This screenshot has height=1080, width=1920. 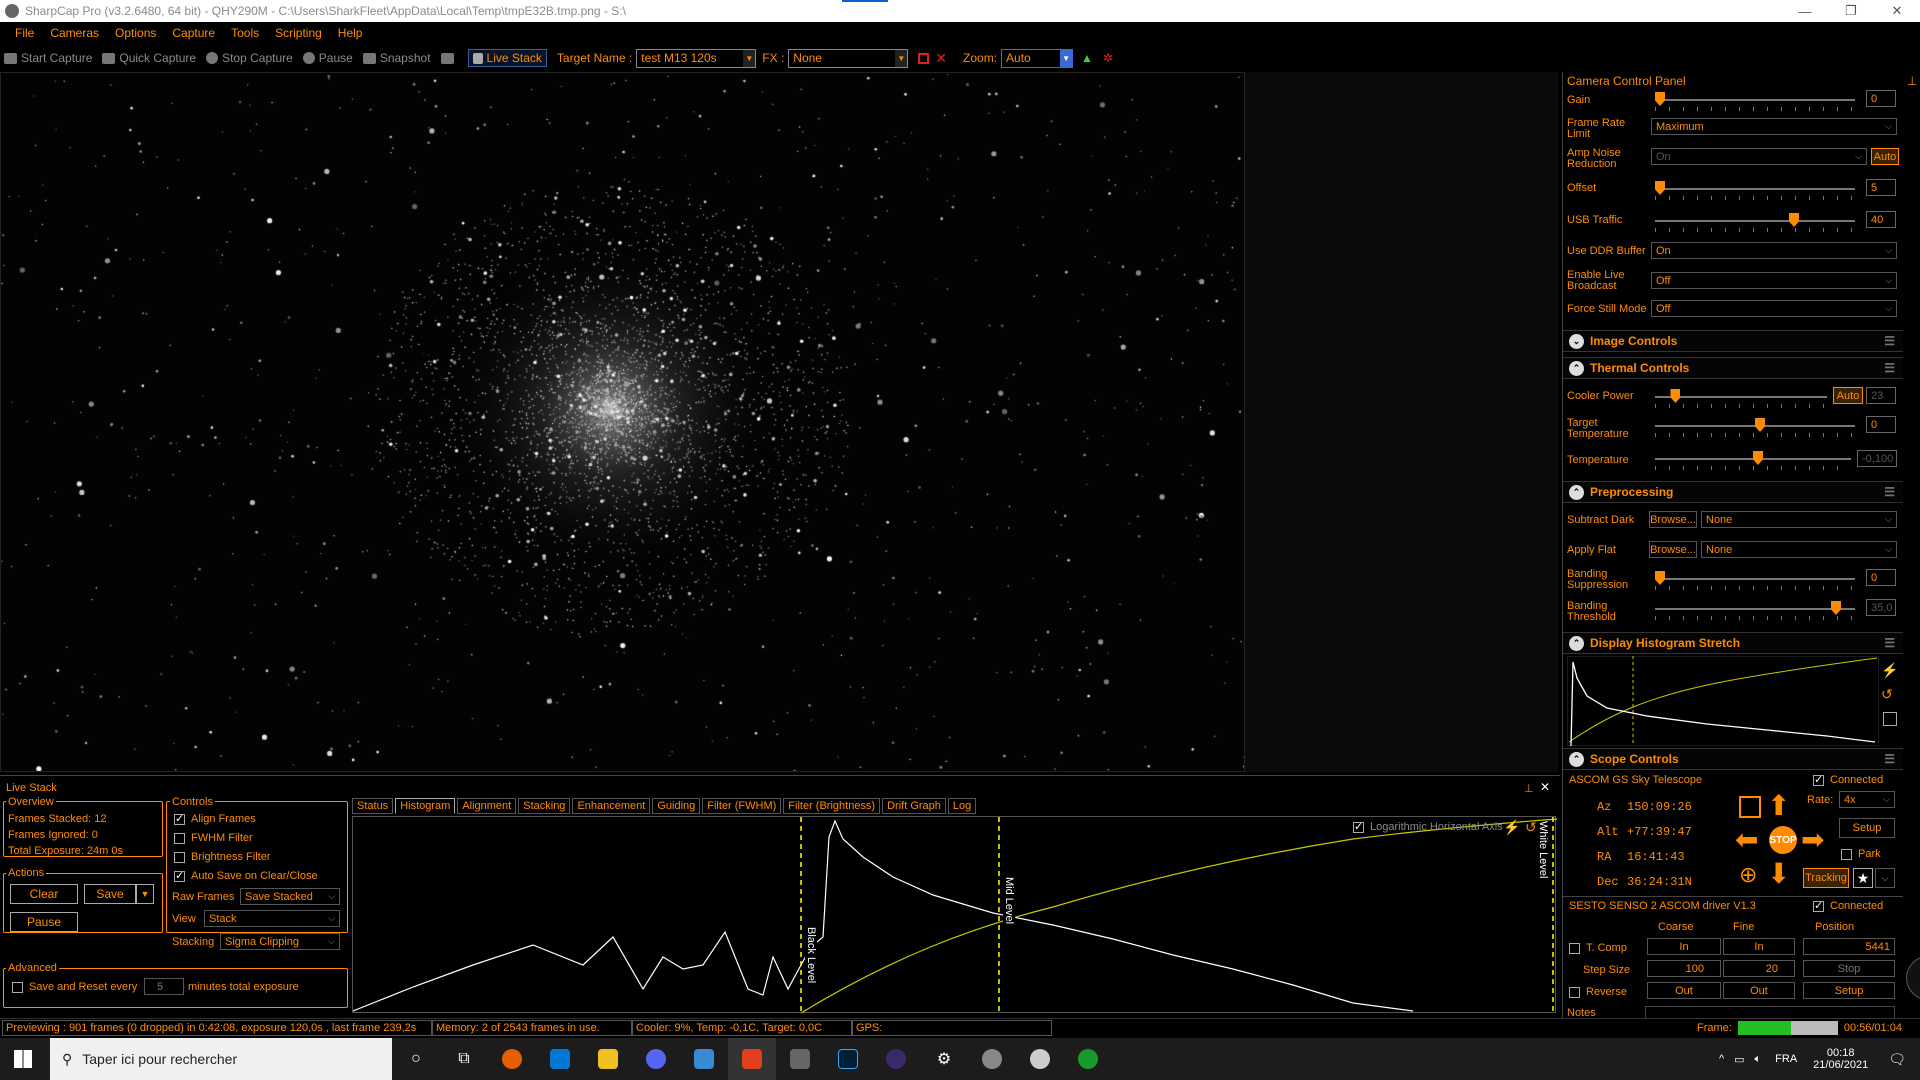 I want to click on log-axis-checkbox, so click(x=1358, y=826).